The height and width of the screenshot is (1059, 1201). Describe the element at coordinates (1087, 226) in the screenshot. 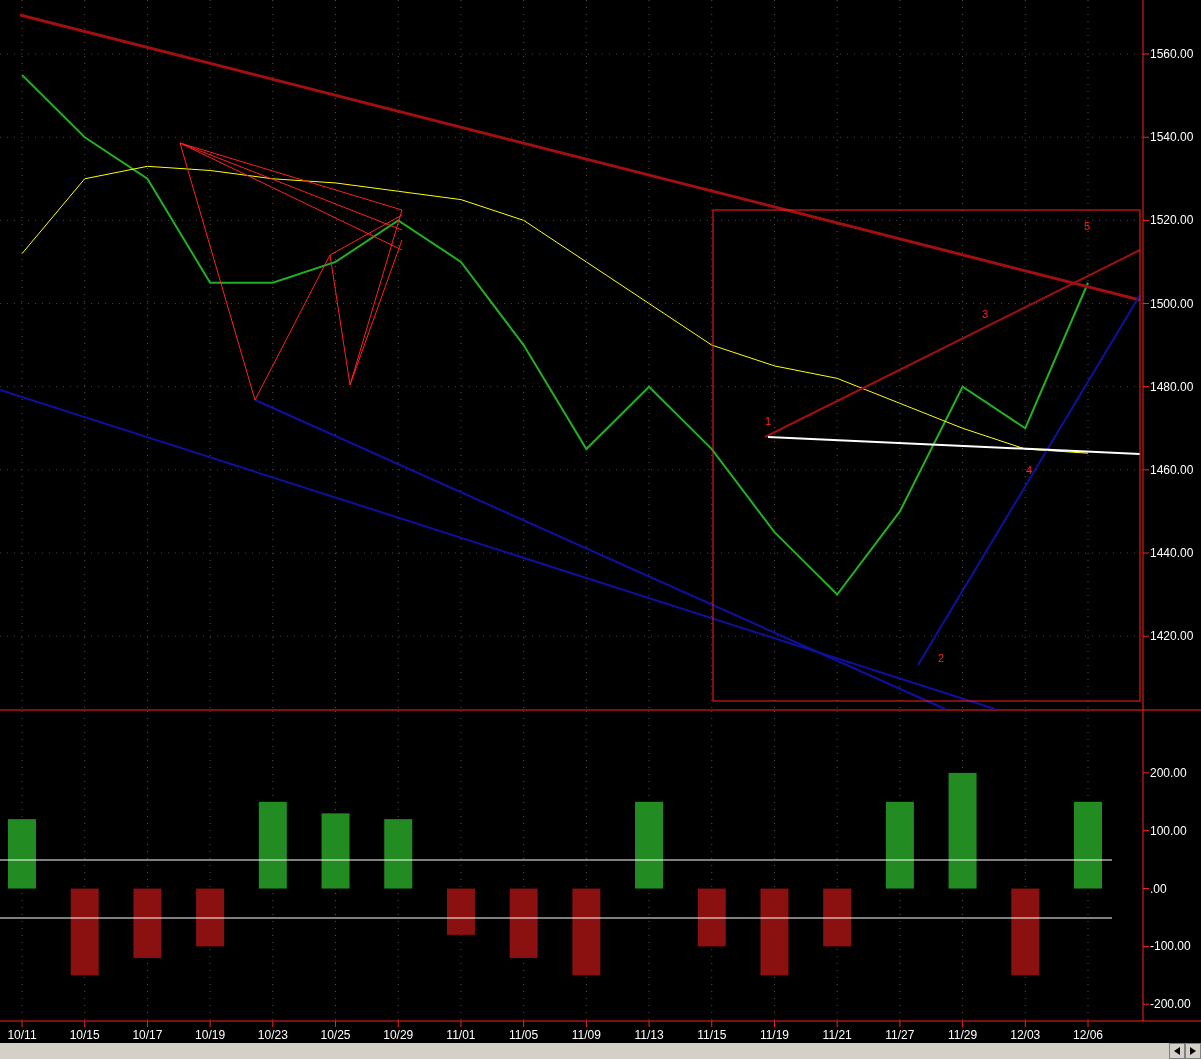

I see `wave-label: 5` at that location.